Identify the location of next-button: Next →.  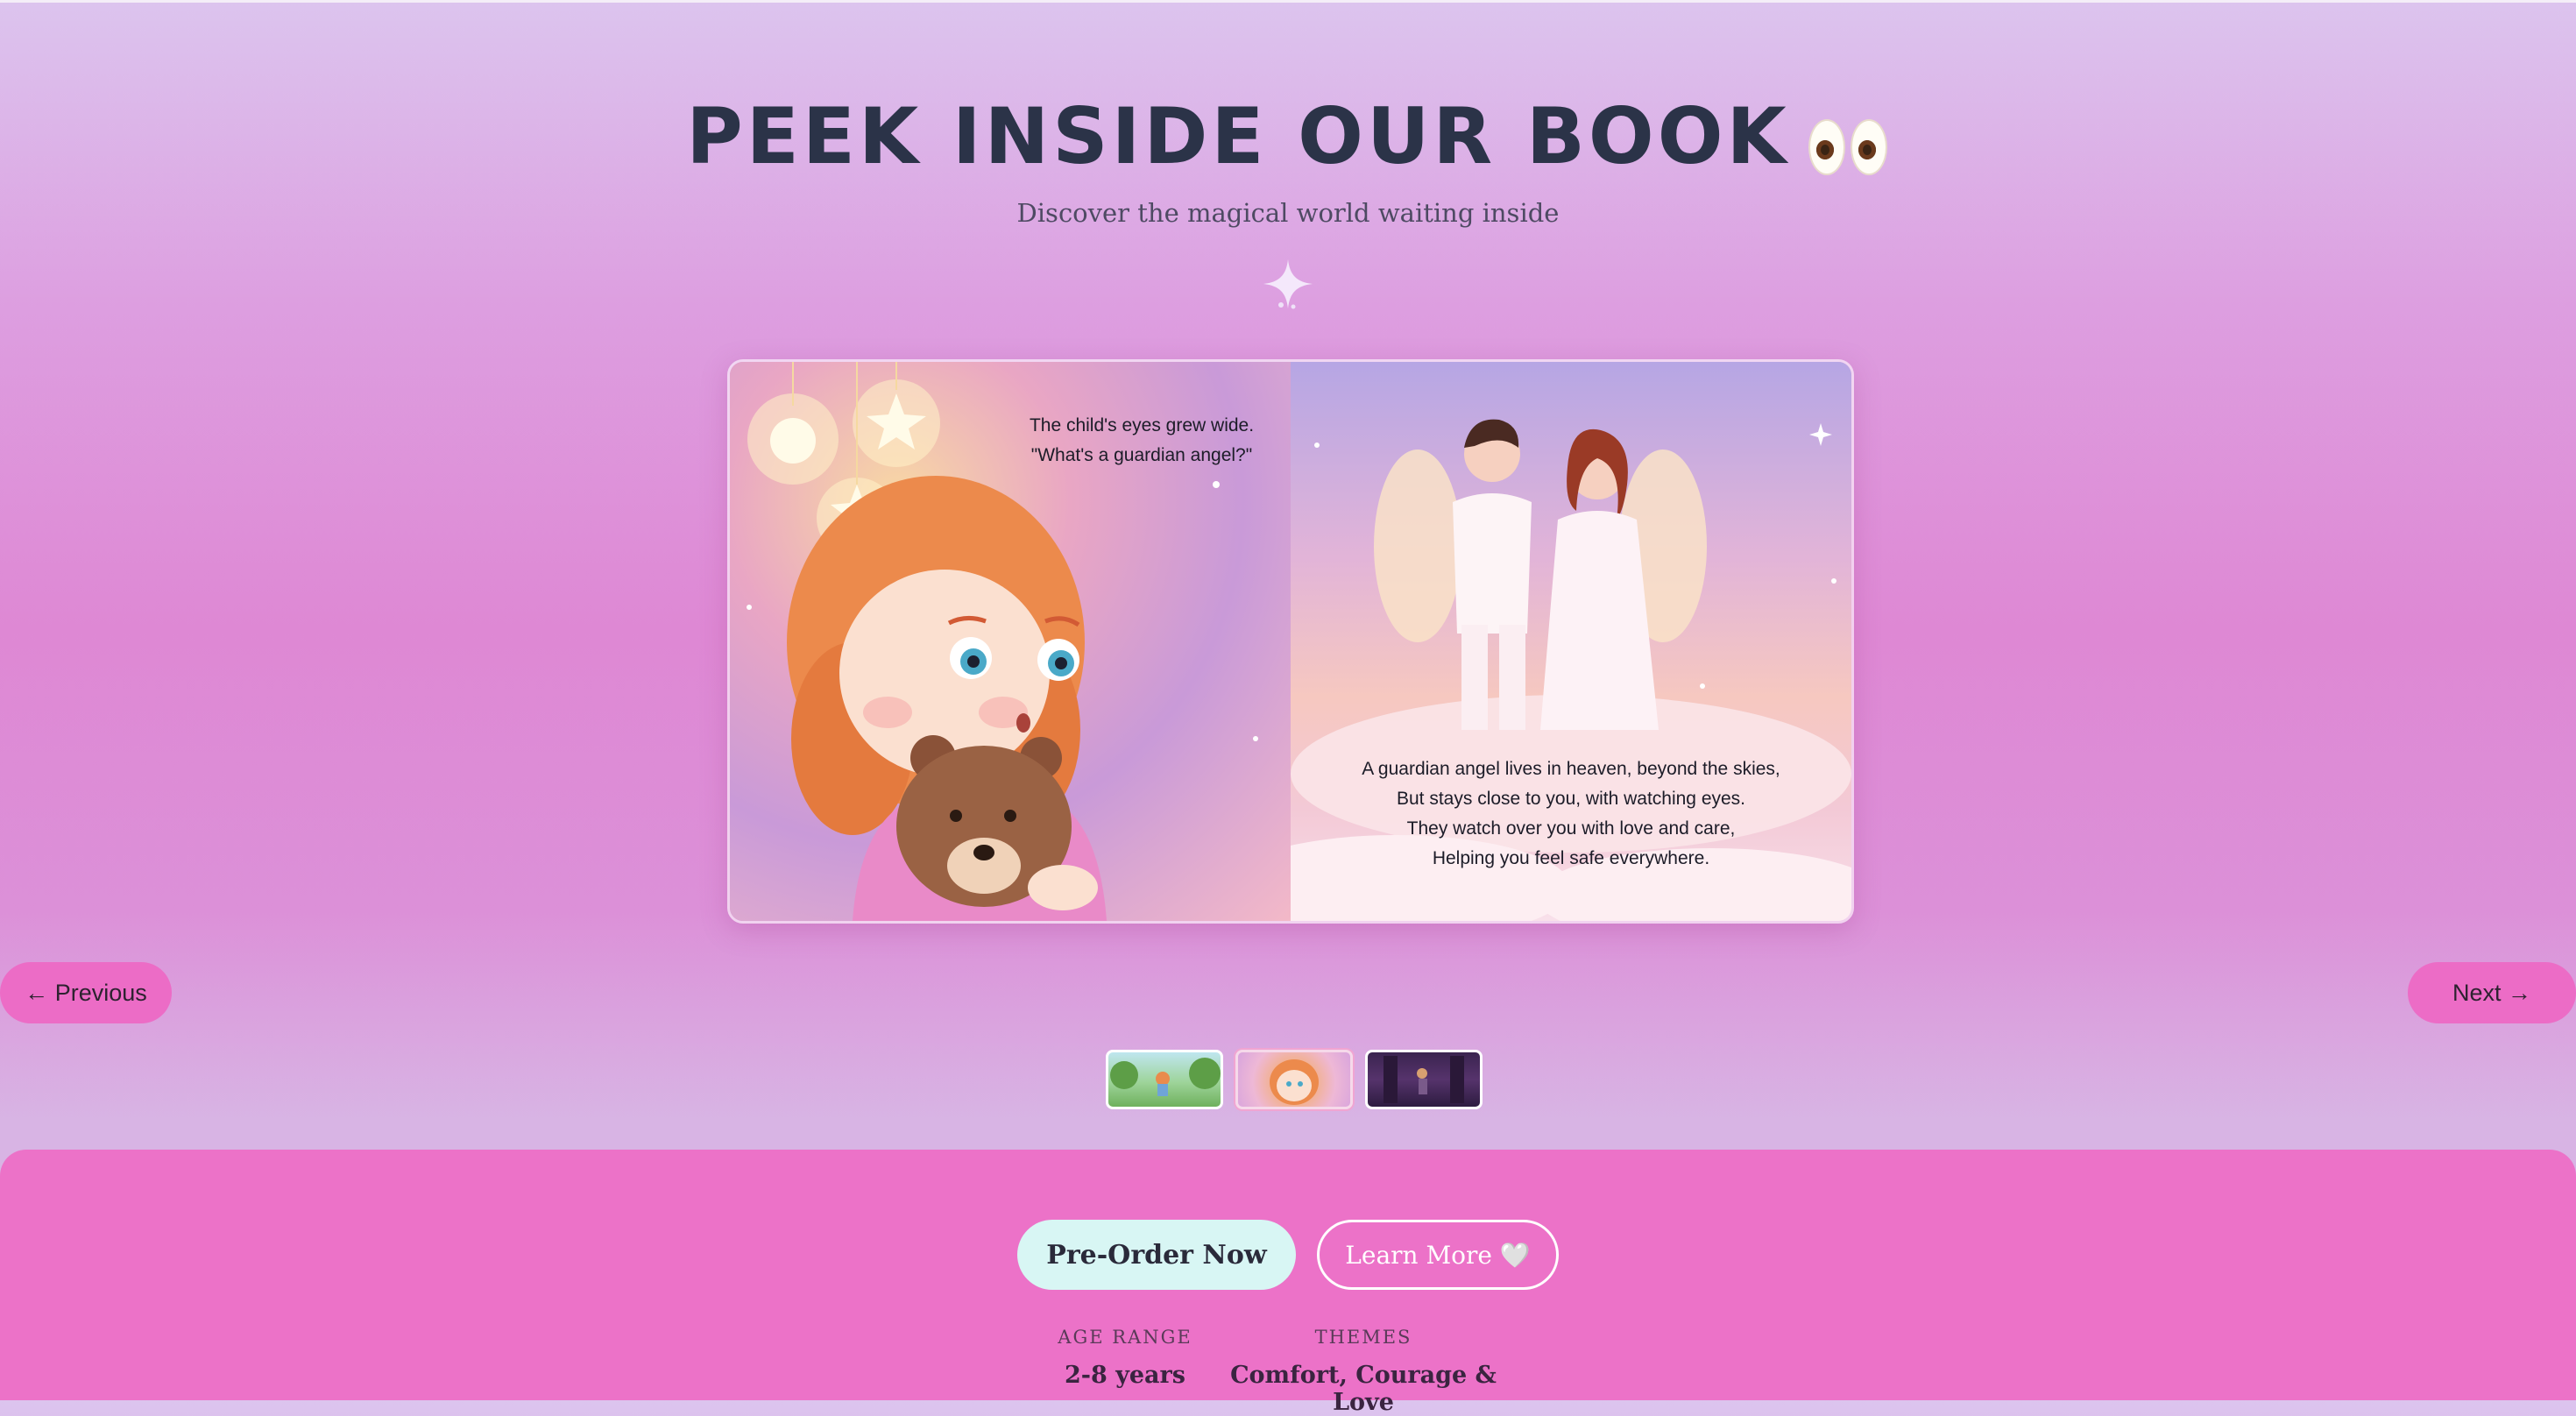
(2492, 992).